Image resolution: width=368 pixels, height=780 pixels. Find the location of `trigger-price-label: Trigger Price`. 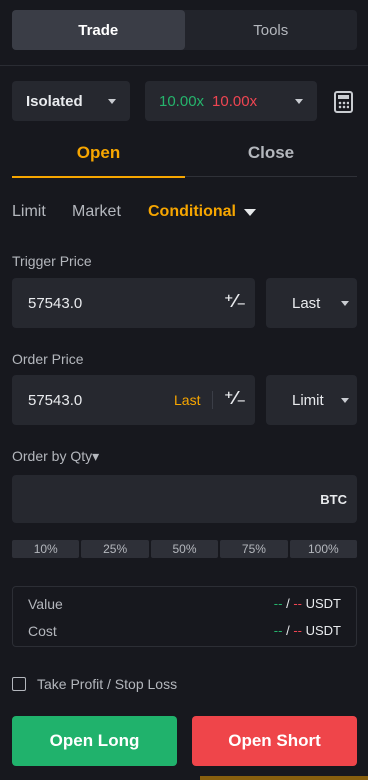

trigger-price-label: Trigger Price is located at coordinates (52, 261).